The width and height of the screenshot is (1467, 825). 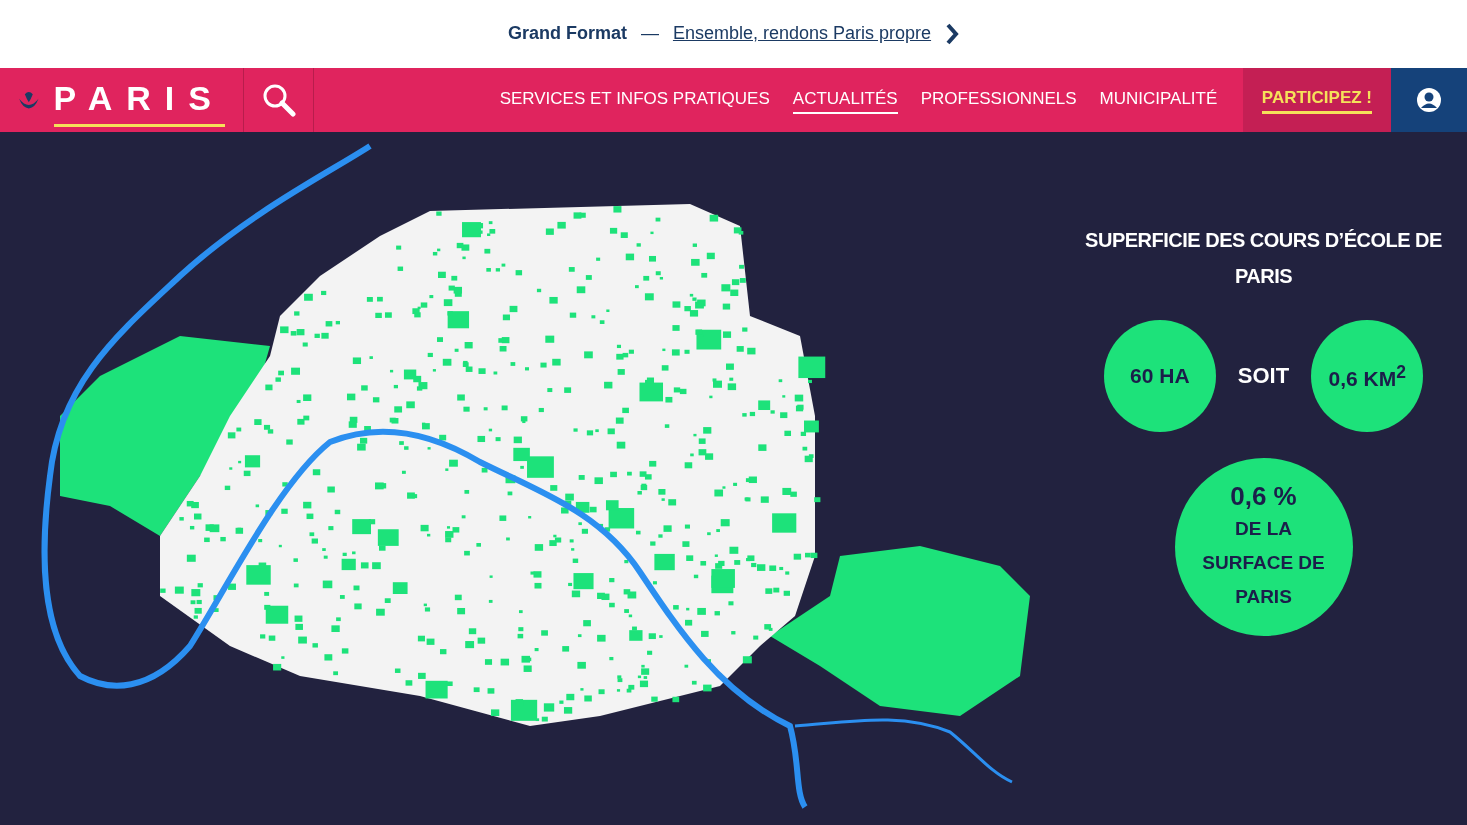 I want to click on banner-link: Ensemble, rendons Paris propre, so click(x=802, y=34).